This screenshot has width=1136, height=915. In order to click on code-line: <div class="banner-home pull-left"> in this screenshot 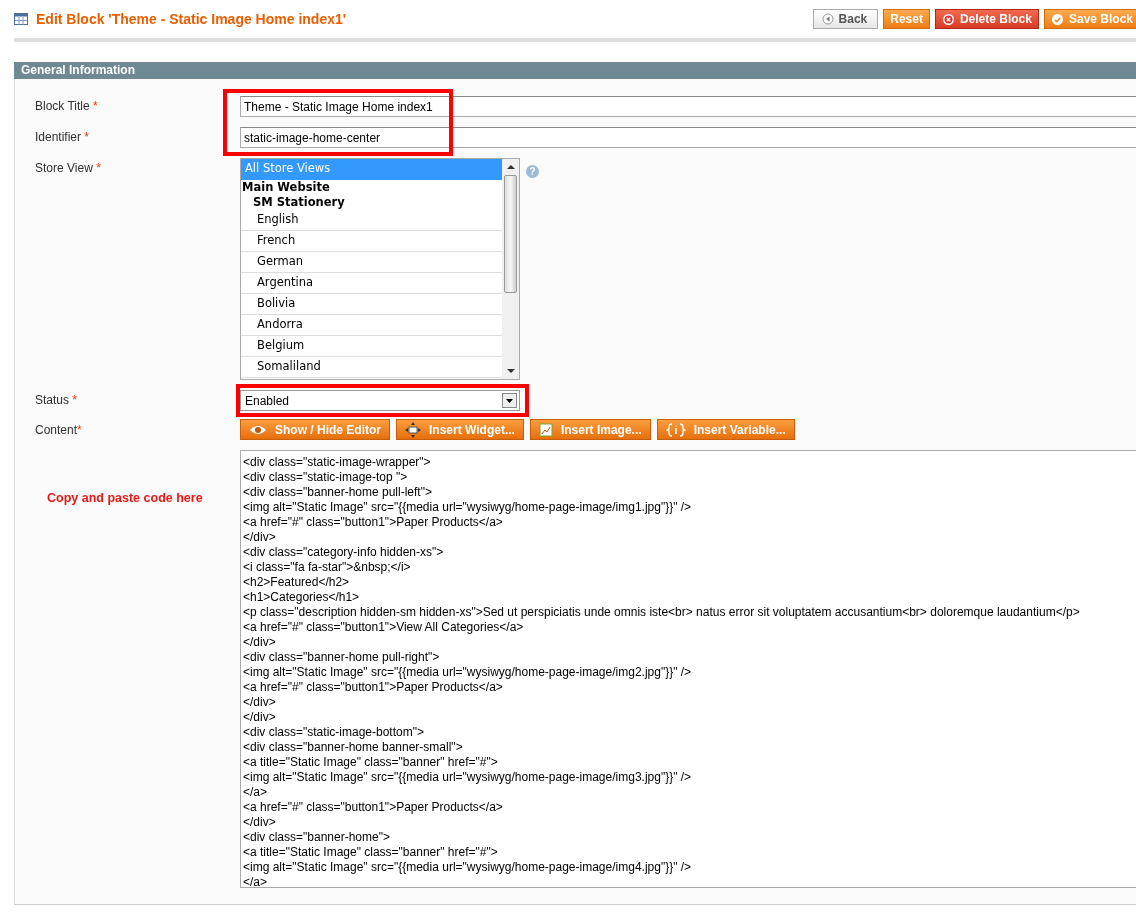, I will do `click(338, 492)`.